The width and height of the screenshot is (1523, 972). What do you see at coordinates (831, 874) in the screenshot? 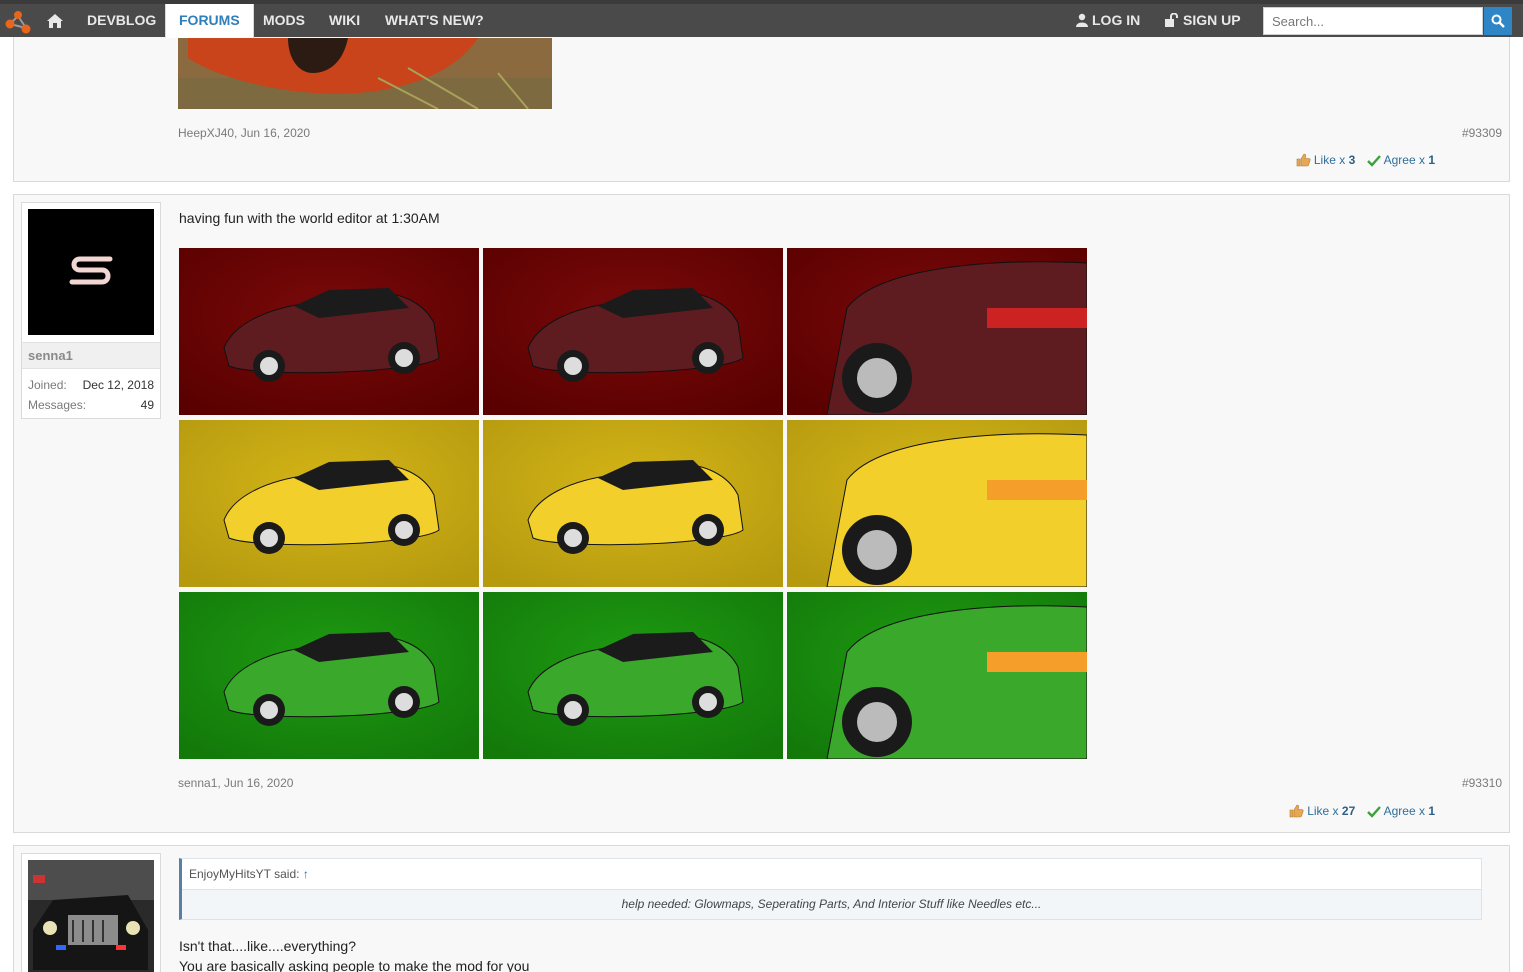
I see `quote-attribution: EnjoyMyHitsYT said: ↑` at bounding box center [831, 874].